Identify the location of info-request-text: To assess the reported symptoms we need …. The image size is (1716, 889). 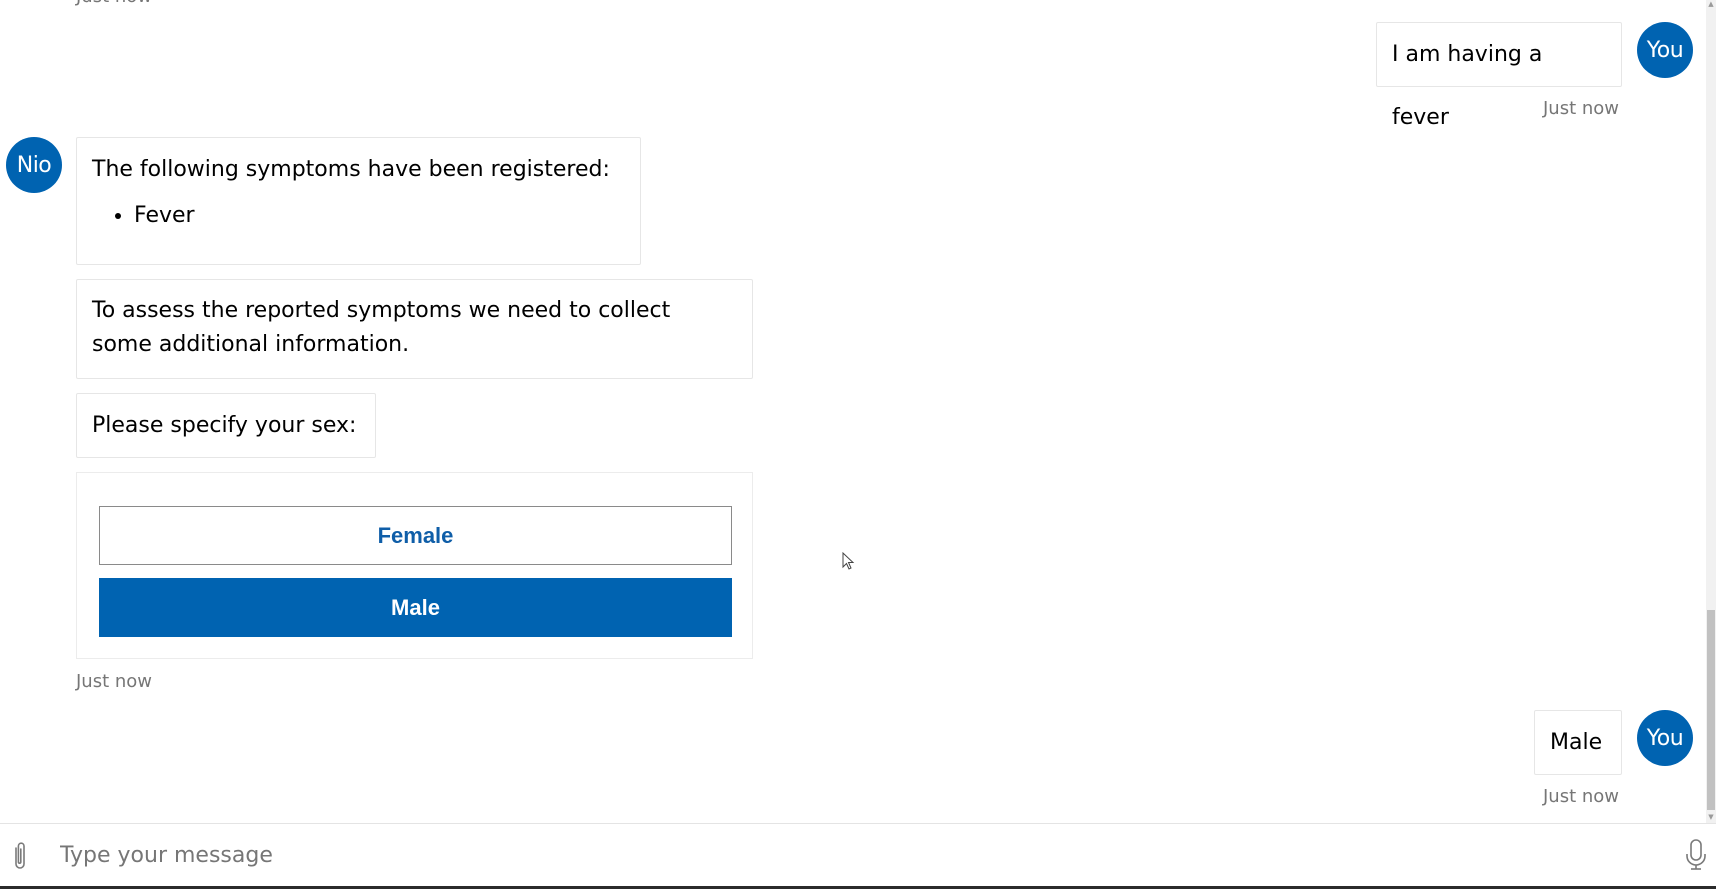
(381, 327).